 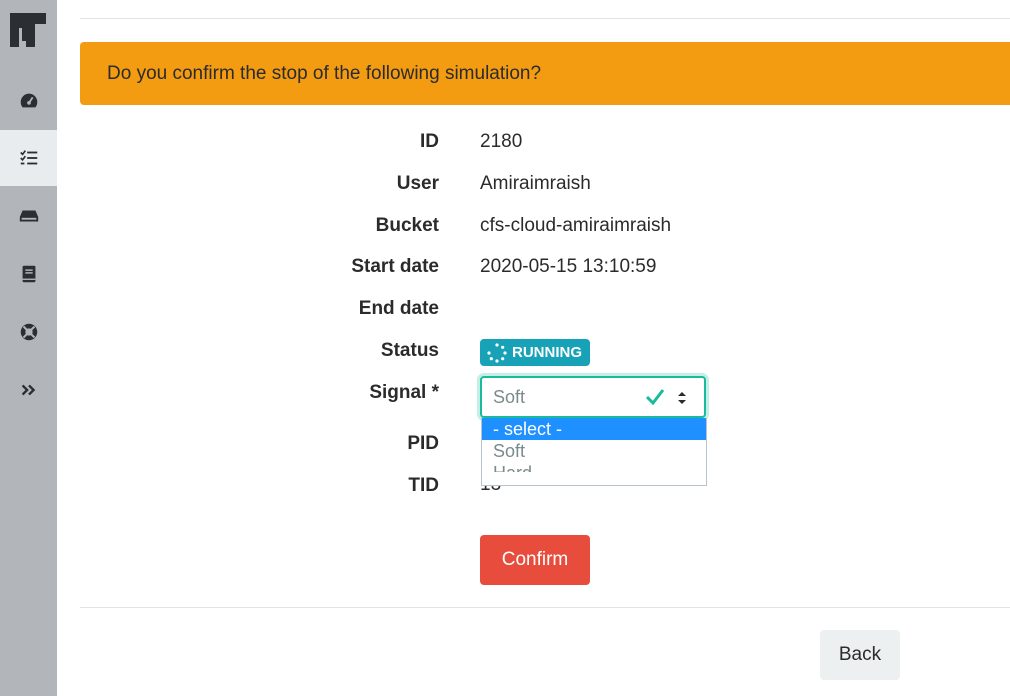 I want to click on dropdown-overlap, so click(x=594, y=479).